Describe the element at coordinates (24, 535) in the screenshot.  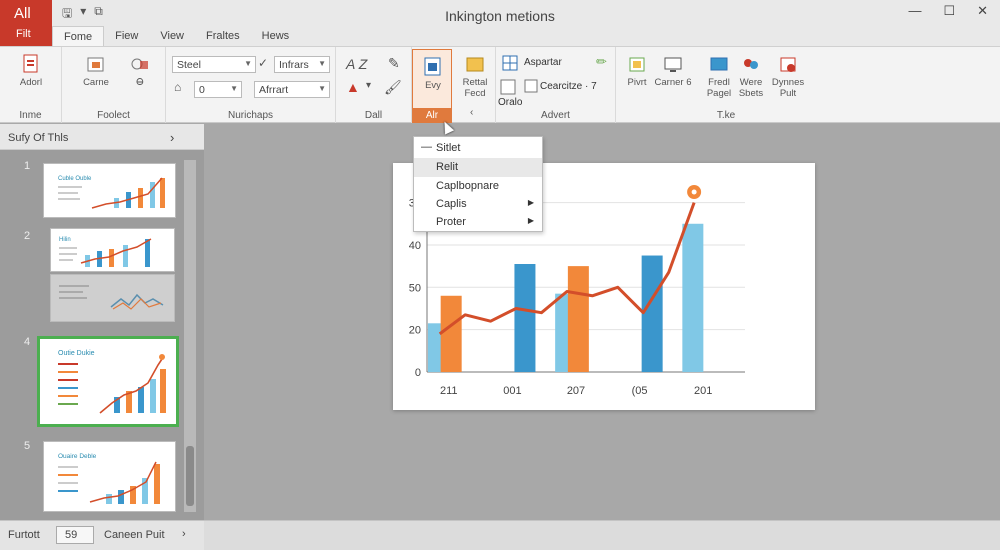
I see `status-label: Furtott` at that location.